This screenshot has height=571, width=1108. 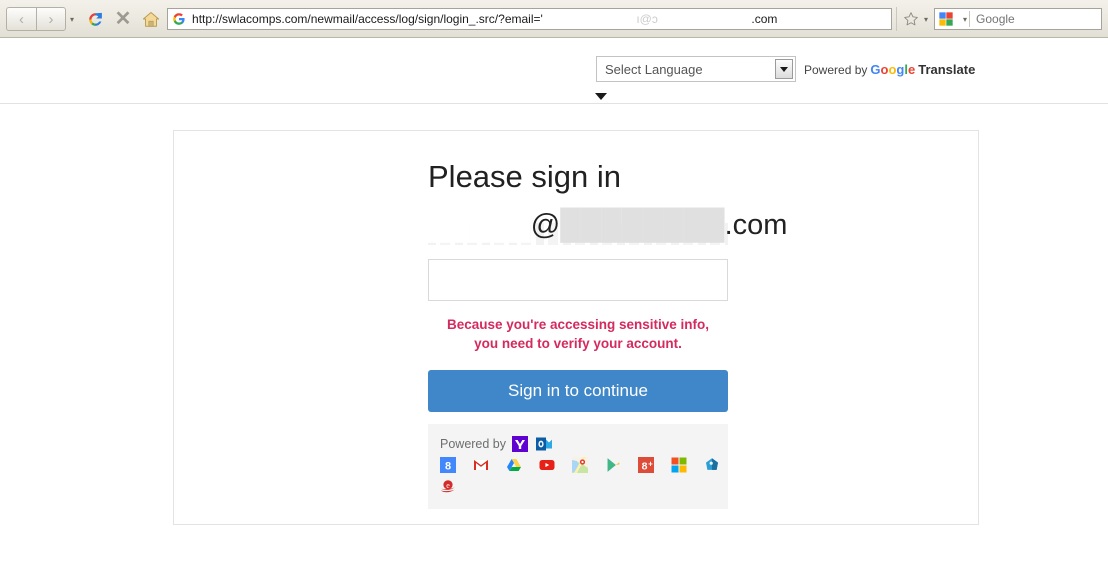 I want to click on powered-by-panel: Powered by 8 8 + e, so click(x=578, y=466).